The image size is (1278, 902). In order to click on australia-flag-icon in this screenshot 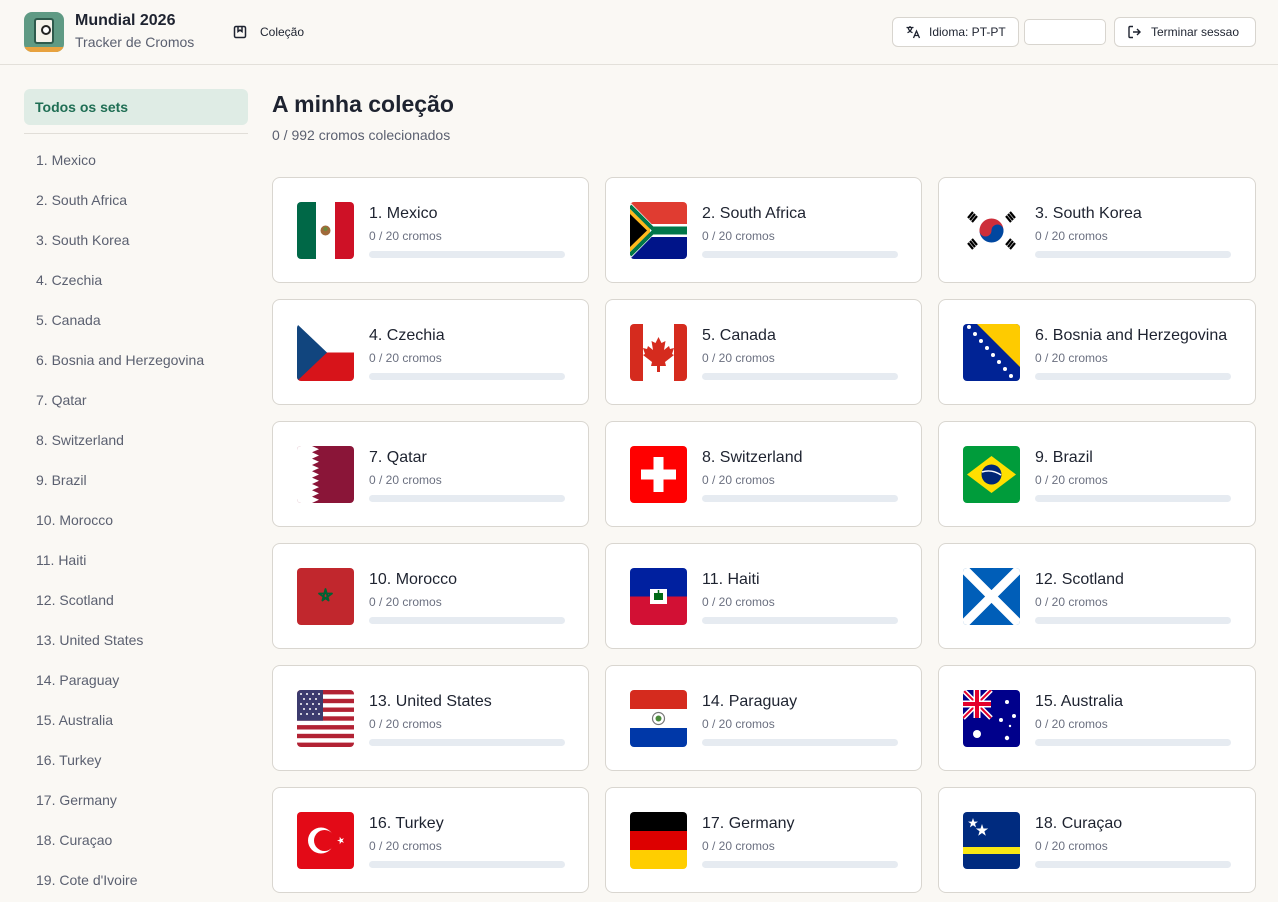, I will do `click(991, 718)`.